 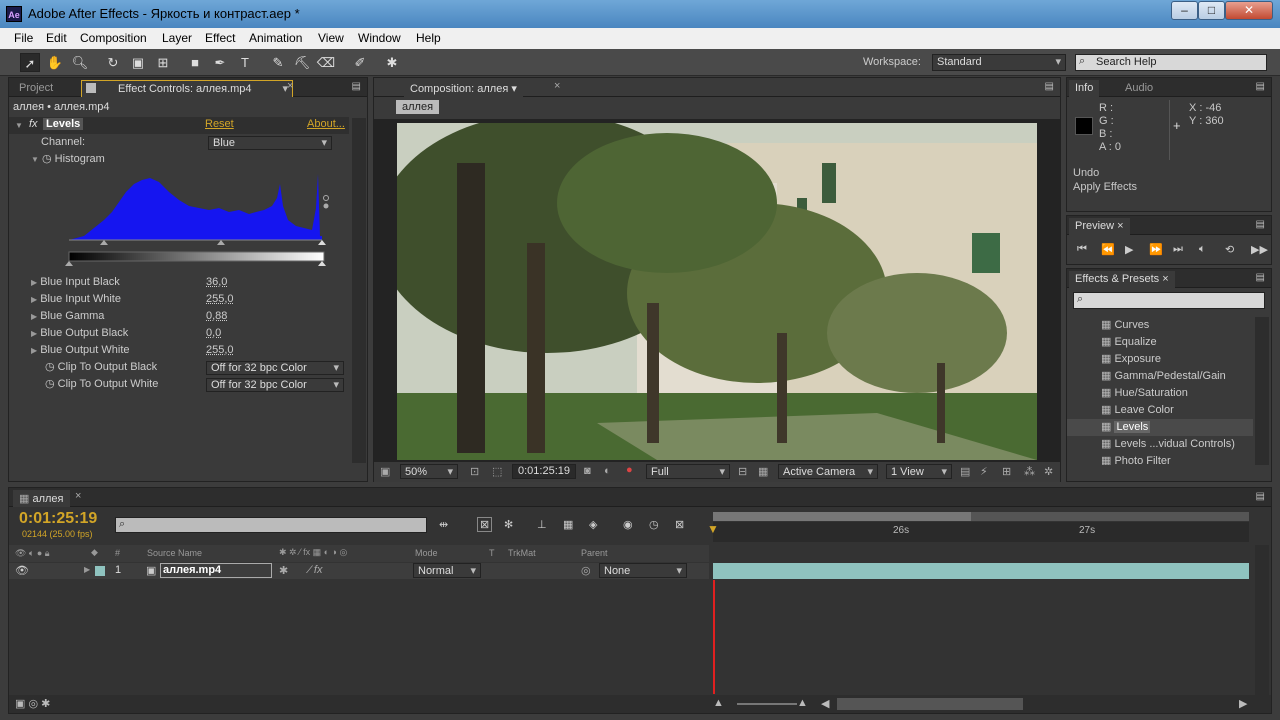 What do you see at coordinates (1259, 249) in the screenshot?
I see `ram-preview-icon: ▶▶` at bounding box center [1259, 249].